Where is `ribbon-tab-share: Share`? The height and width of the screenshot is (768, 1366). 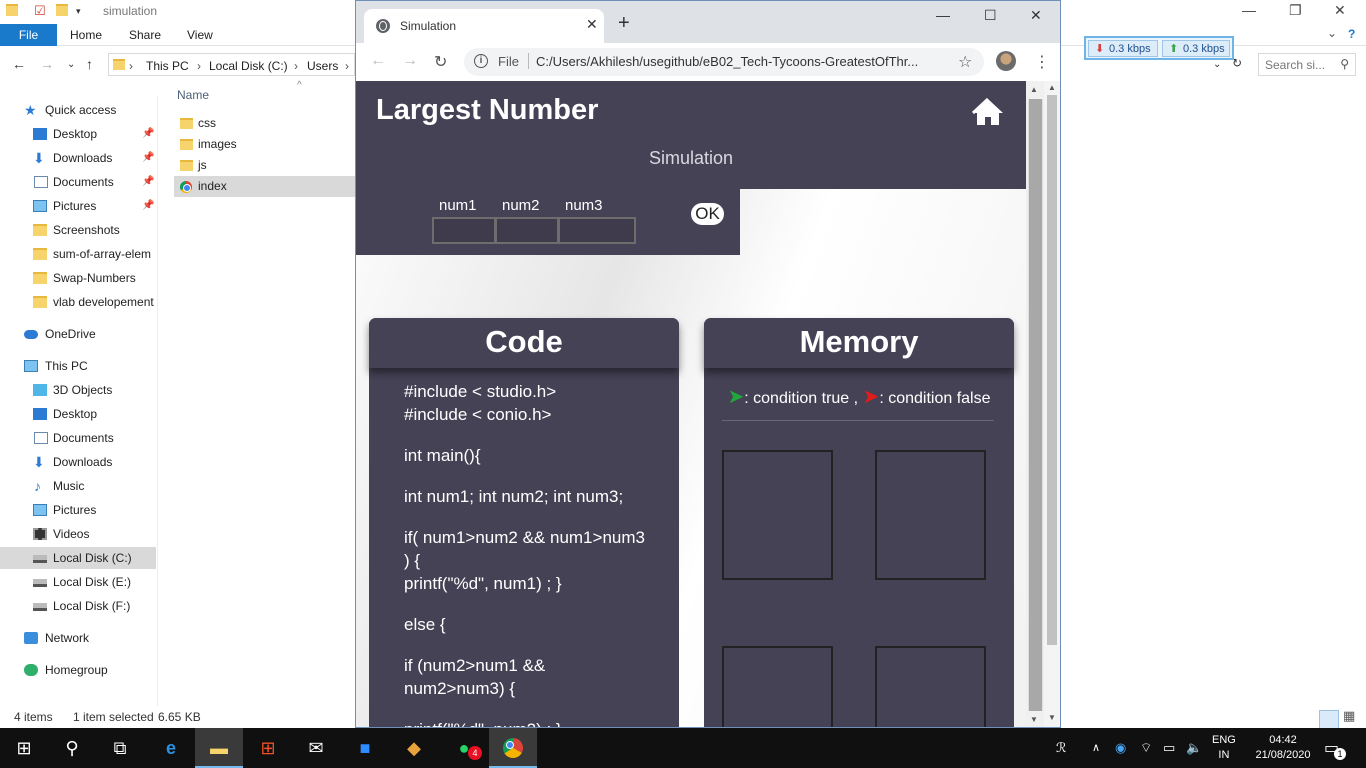 ribbon-tab-share: Share is located at coordinates (145, 35).